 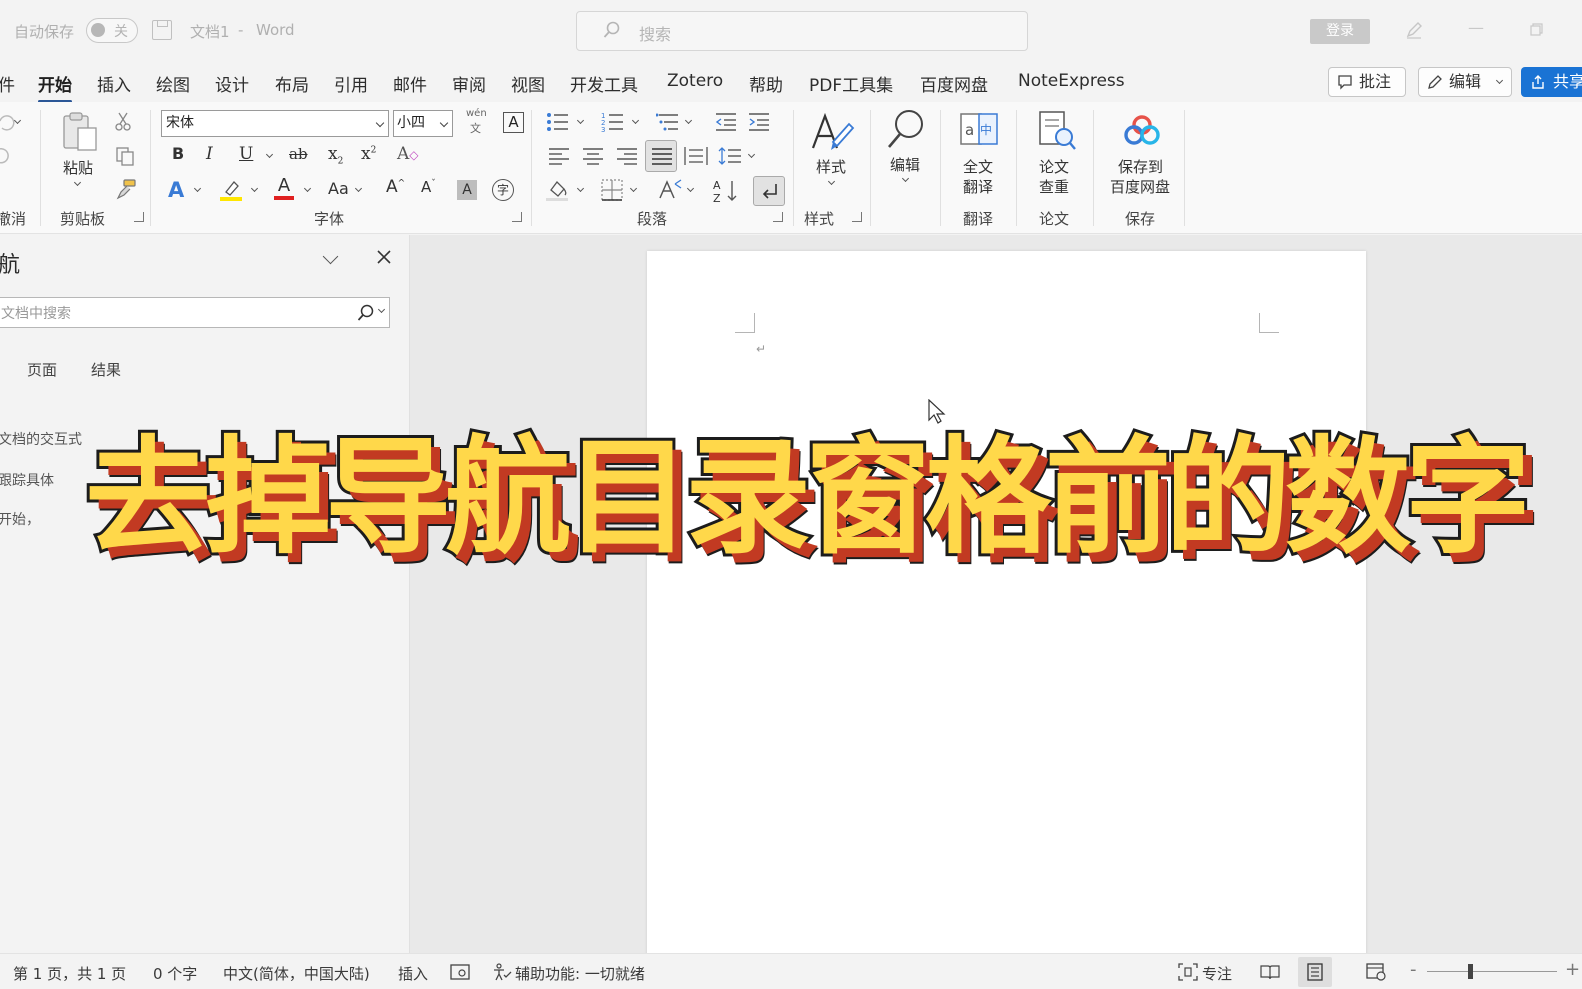 I want to click on tab-noteexpress: NoteExpress, so click(x=1071, y=81).